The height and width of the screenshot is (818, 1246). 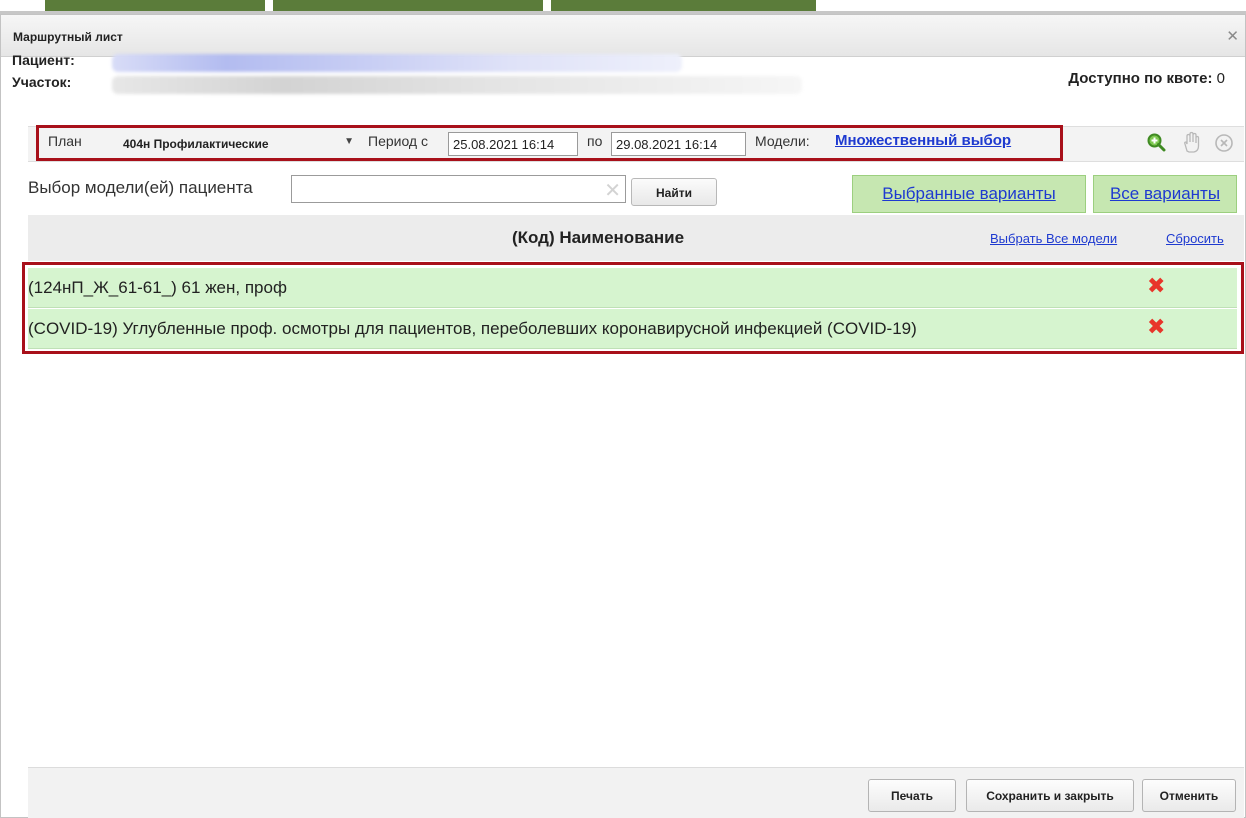 I want to click on hand-icon, so click(x=1191, y=143).